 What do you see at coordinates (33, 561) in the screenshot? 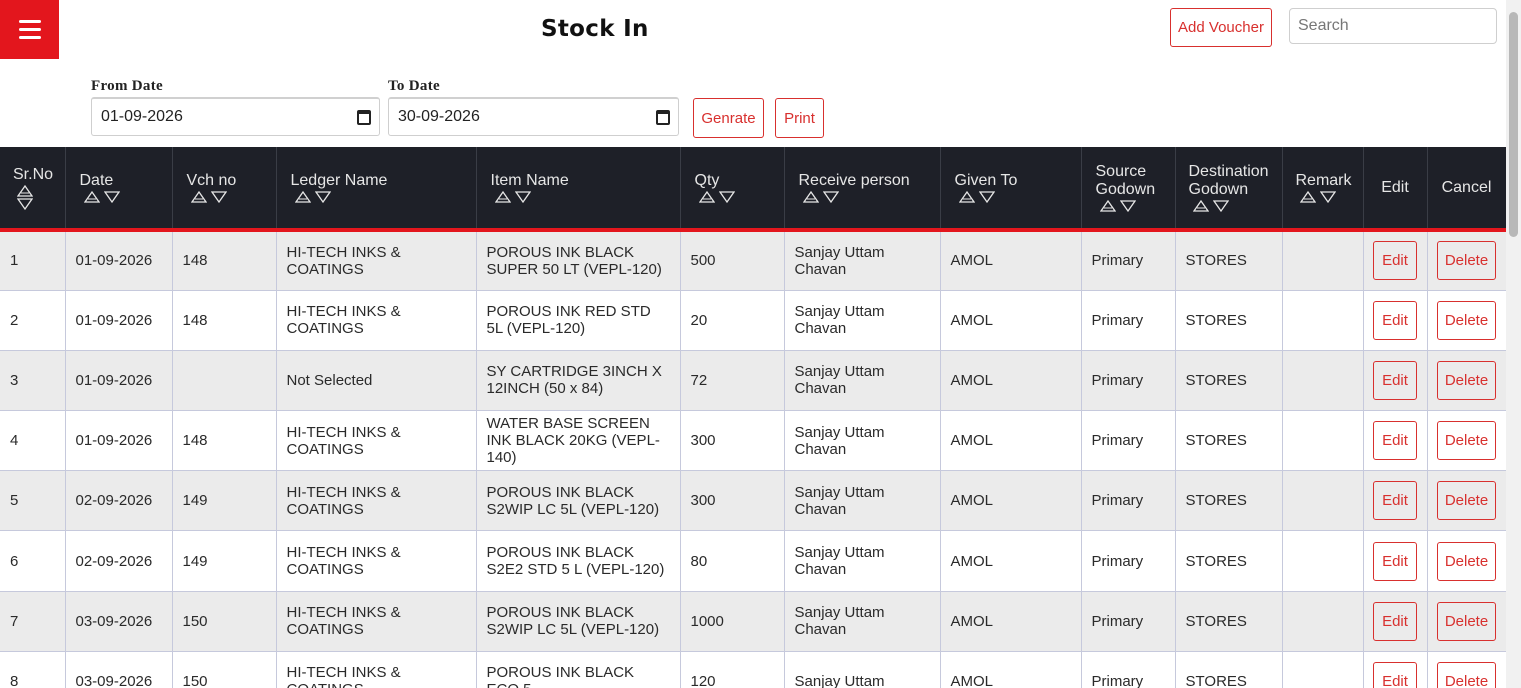
I see `cell-sr: 6` at bounding box center [33, 561].